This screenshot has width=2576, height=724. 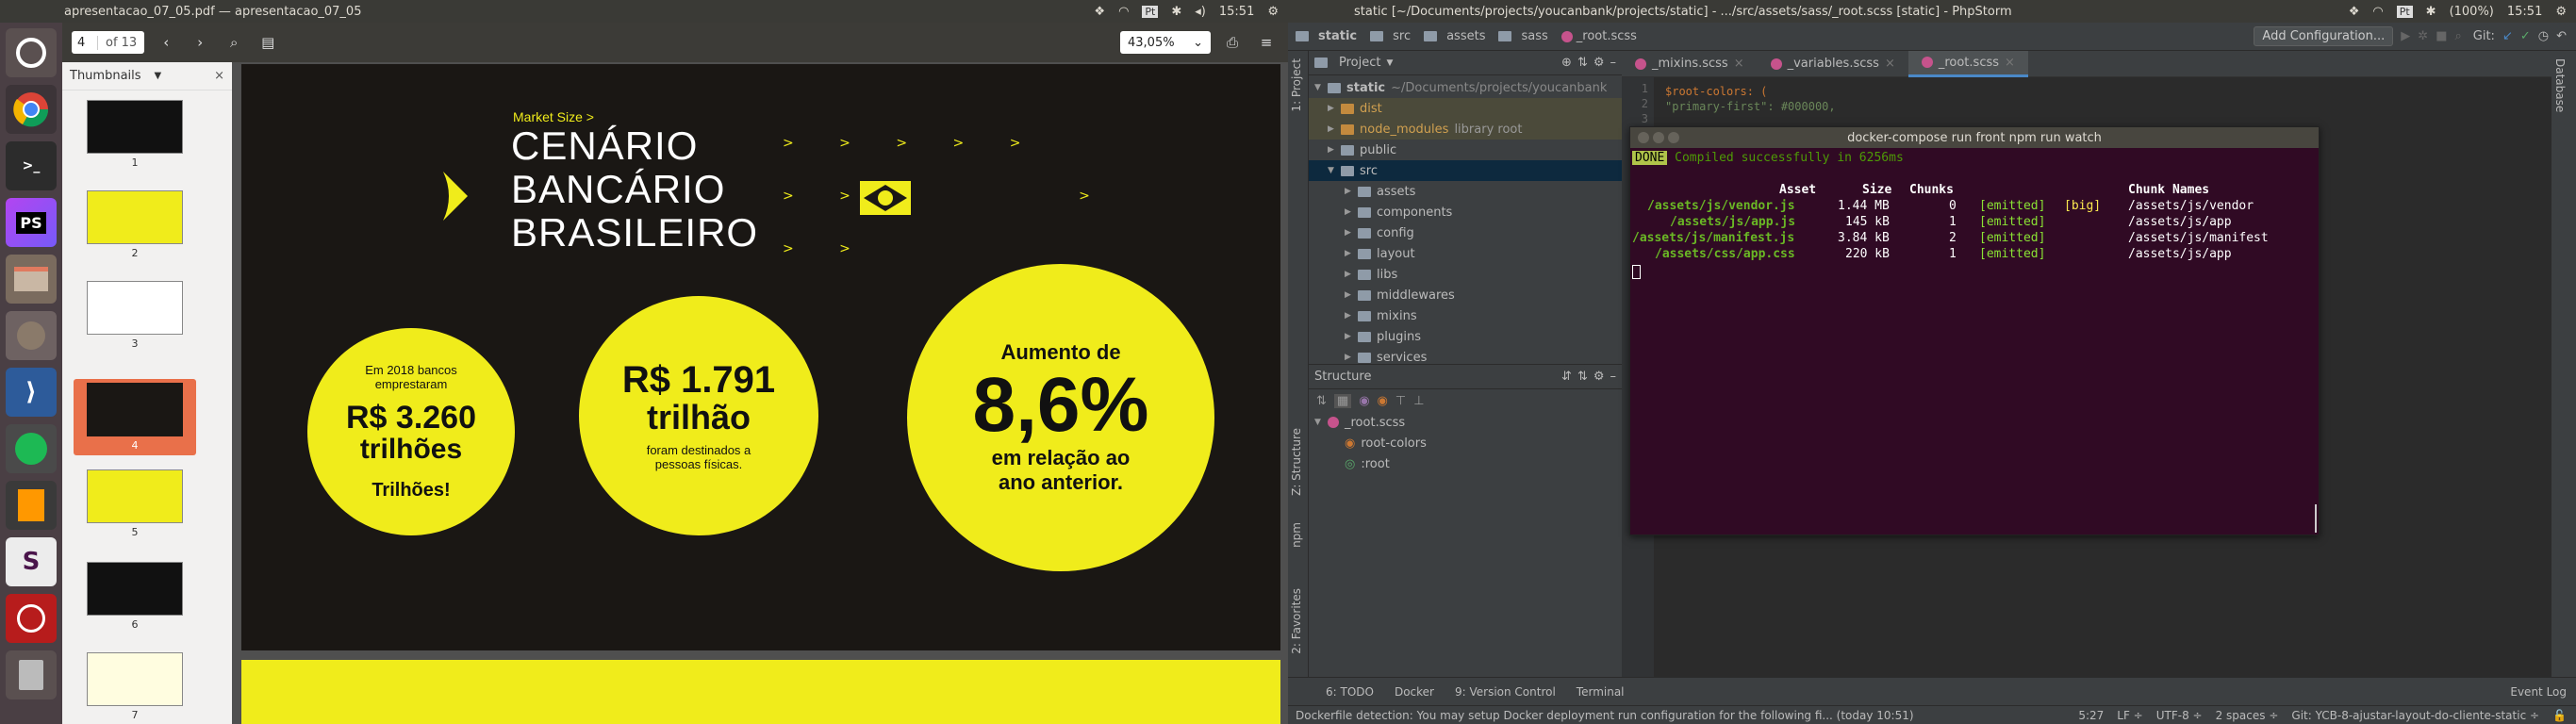 What do you see at coordinates (1296, 621) in the screenshot?
I see `tab-favorites: 2: Favorites` at bounding box center [1296, 621].